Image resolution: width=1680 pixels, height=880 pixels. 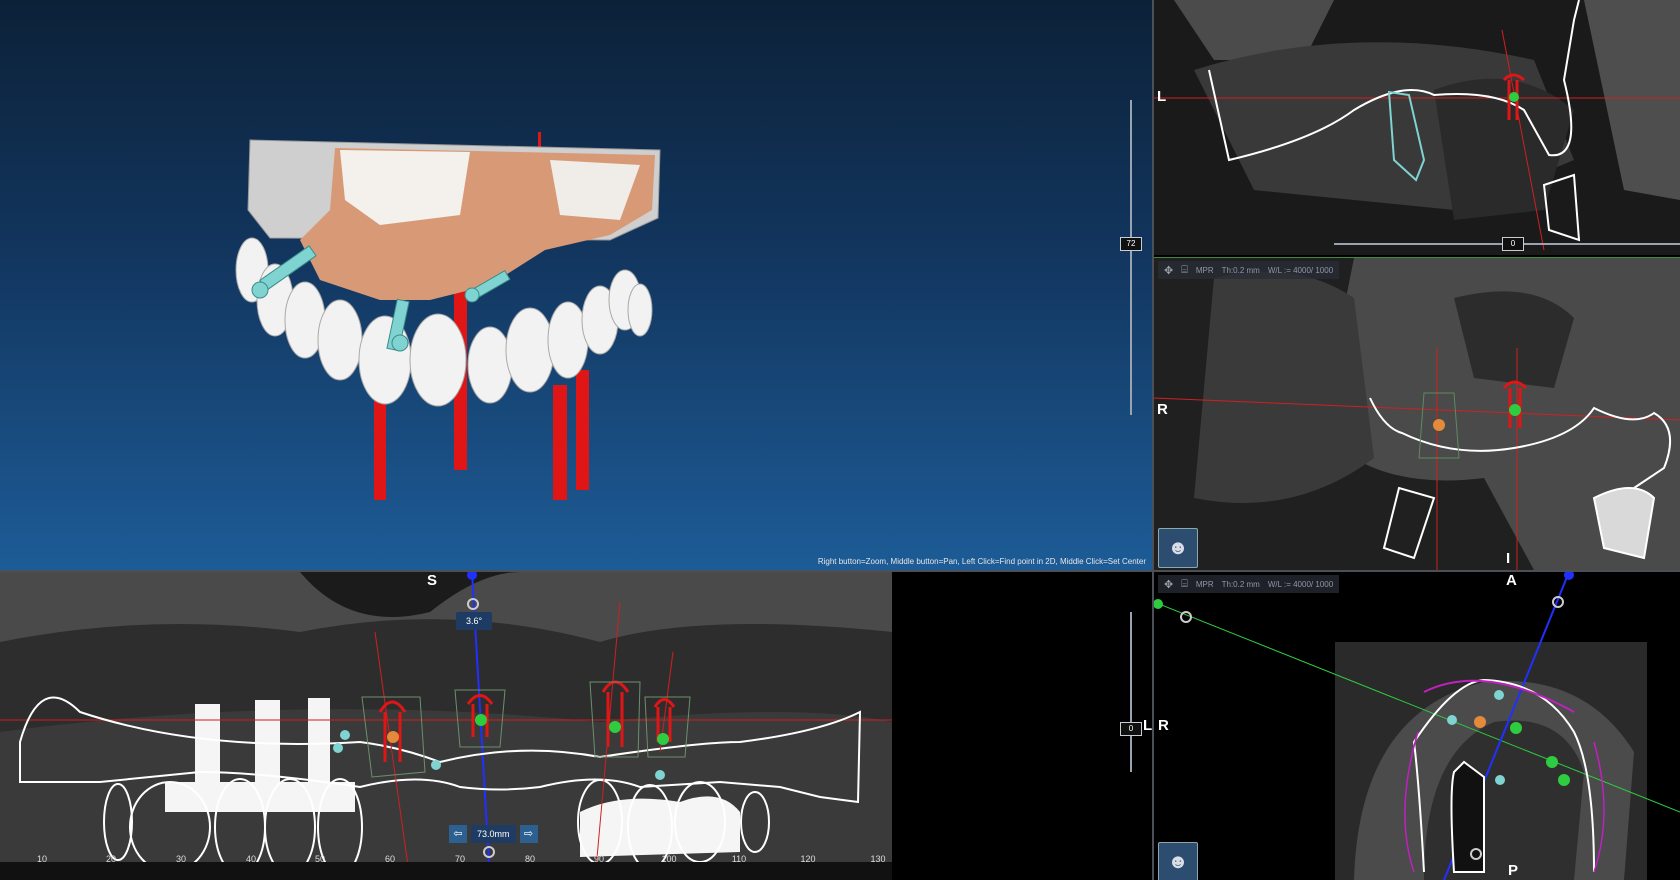 What do you see at coordinates (1131, 692) in the screenshot?
I see `pano-slider` at bounding box center [1131, 692].